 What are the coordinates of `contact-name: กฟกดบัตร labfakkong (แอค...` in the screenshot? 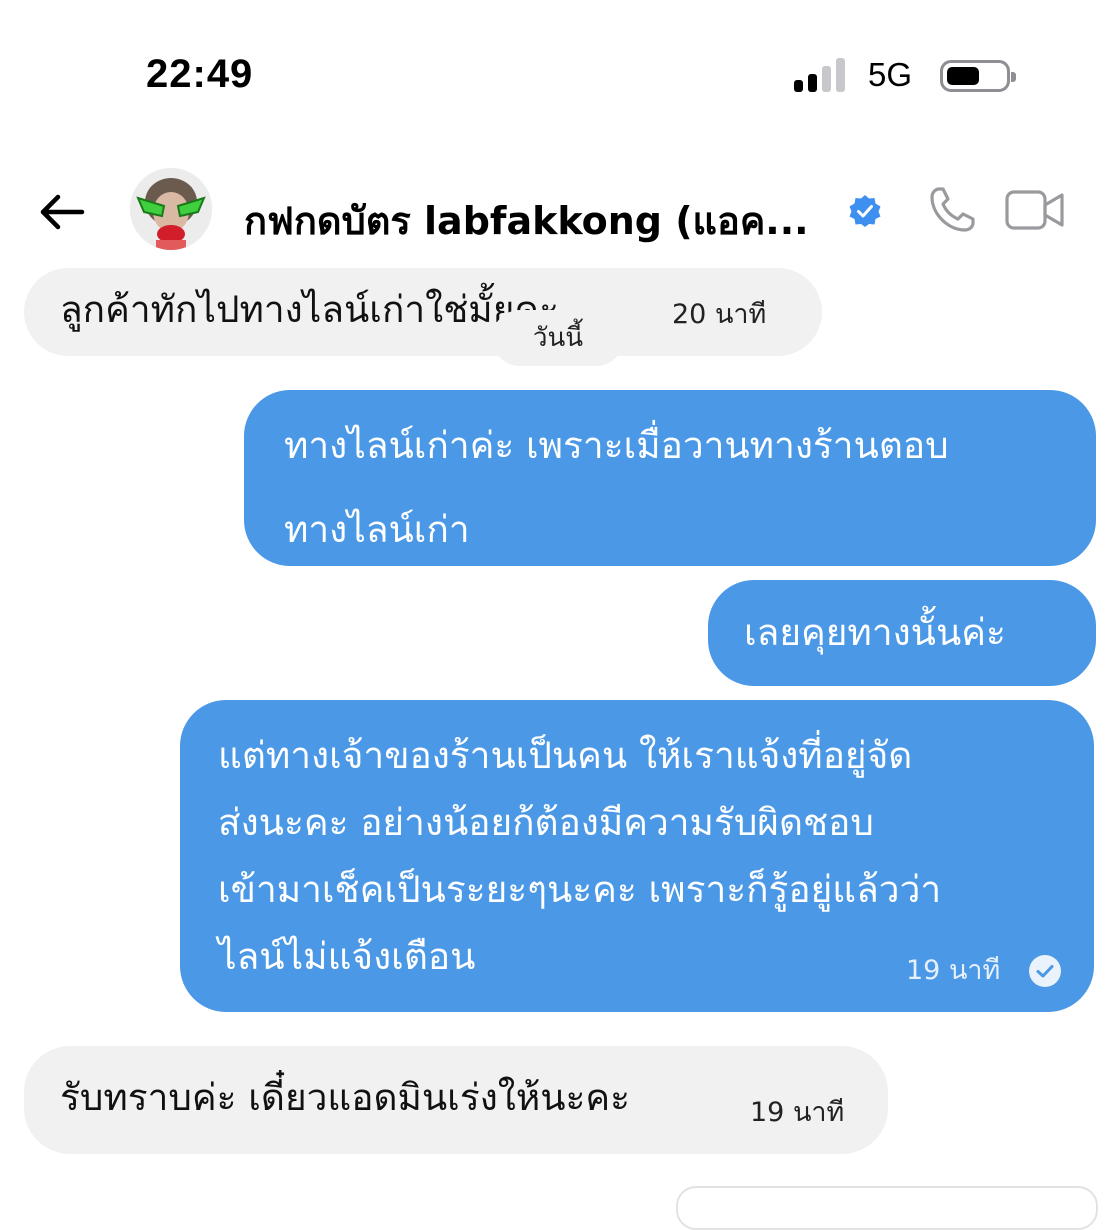 It's located at (539, 220).